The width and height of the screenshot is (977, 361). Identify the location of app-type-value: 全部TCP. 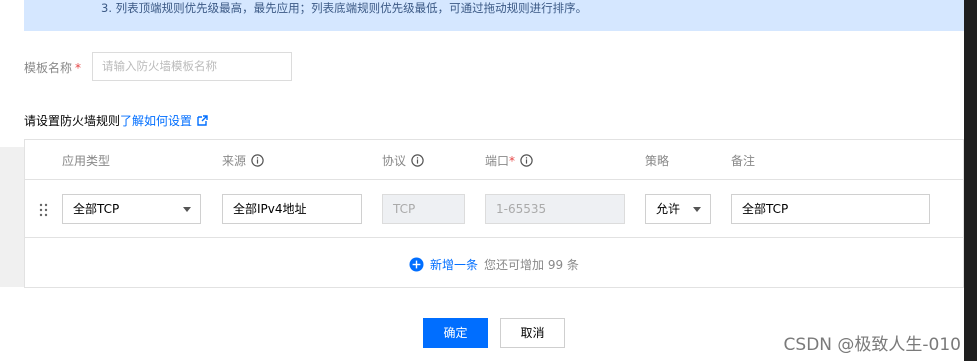
(96, 209).